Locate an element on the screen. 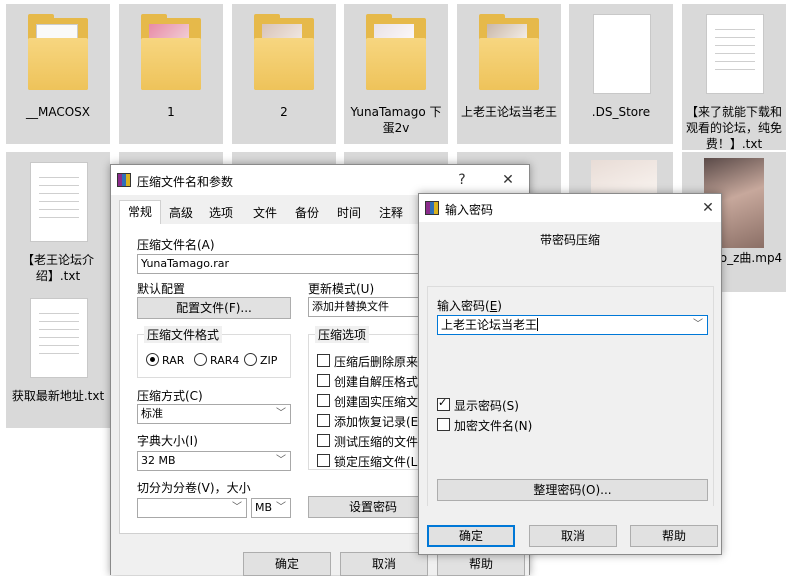 The width and height of the screenshot is (800, 576). file-label: 【老王论坛介绍】.txt is located at coordinates (57, 268).